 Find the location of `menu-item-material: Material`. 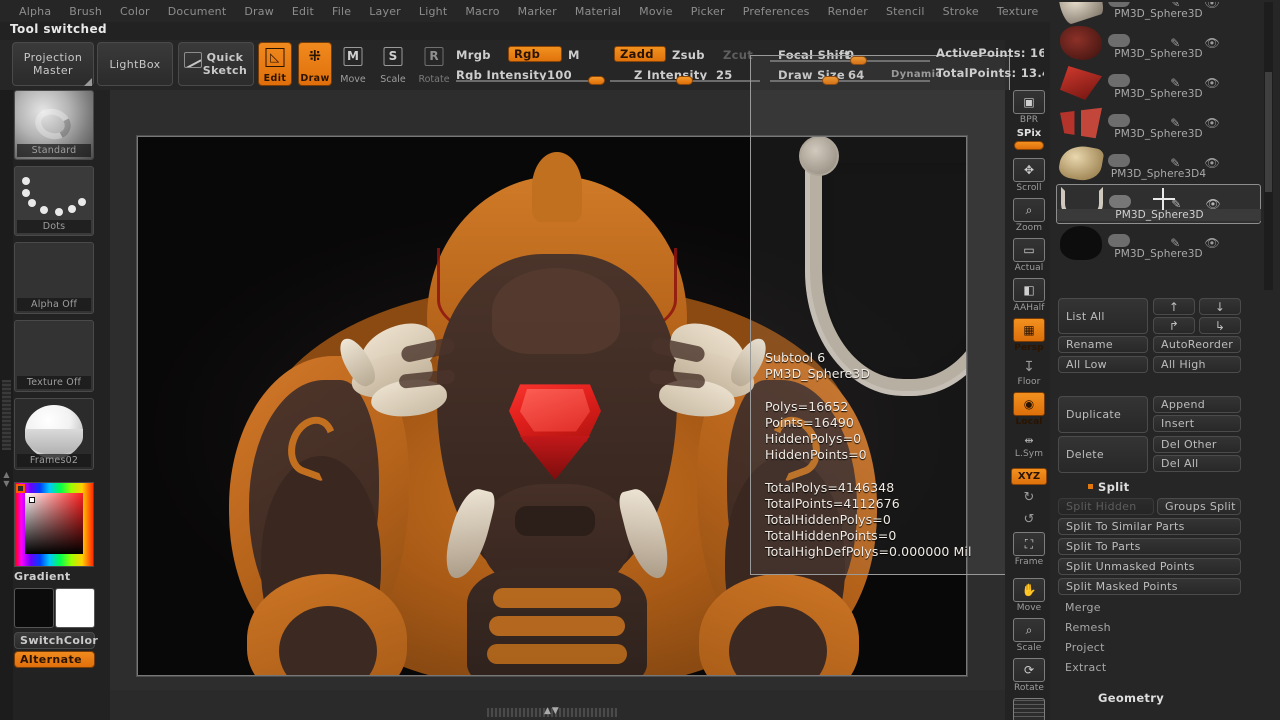

menu-item-material: Material is located at coordinates (598, 11).